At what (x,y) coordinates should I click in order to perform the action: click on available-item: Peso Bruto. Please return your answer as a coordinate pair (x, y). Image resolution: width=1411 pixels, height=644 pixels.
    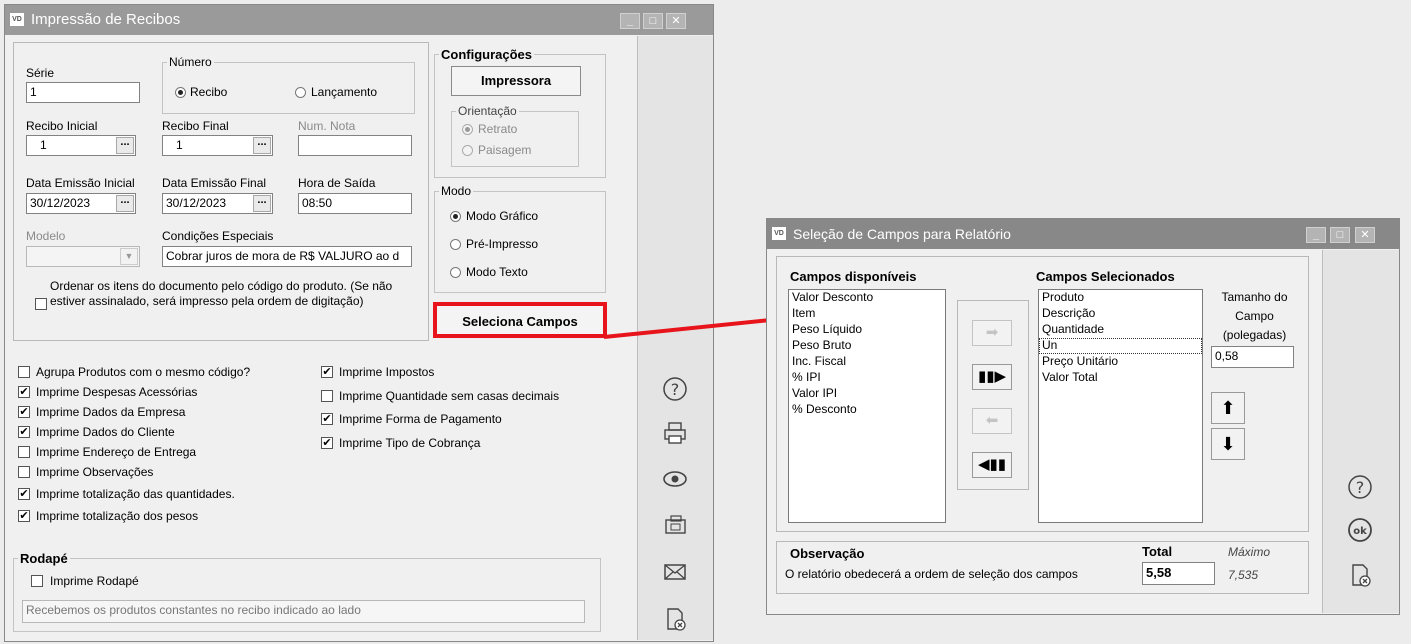
    Looking at the image, I should click on (867, 346).